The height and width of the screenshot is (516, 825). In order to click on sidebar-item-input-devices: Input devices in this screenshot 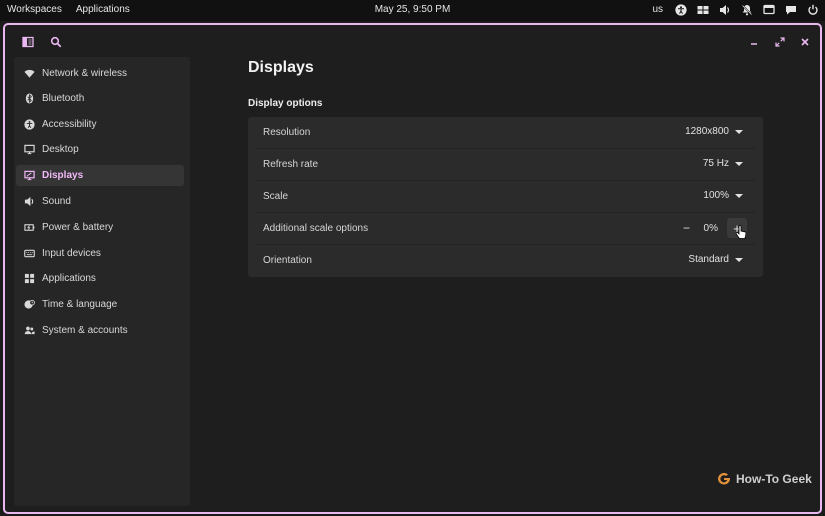, I will do `click(100, 253)`.